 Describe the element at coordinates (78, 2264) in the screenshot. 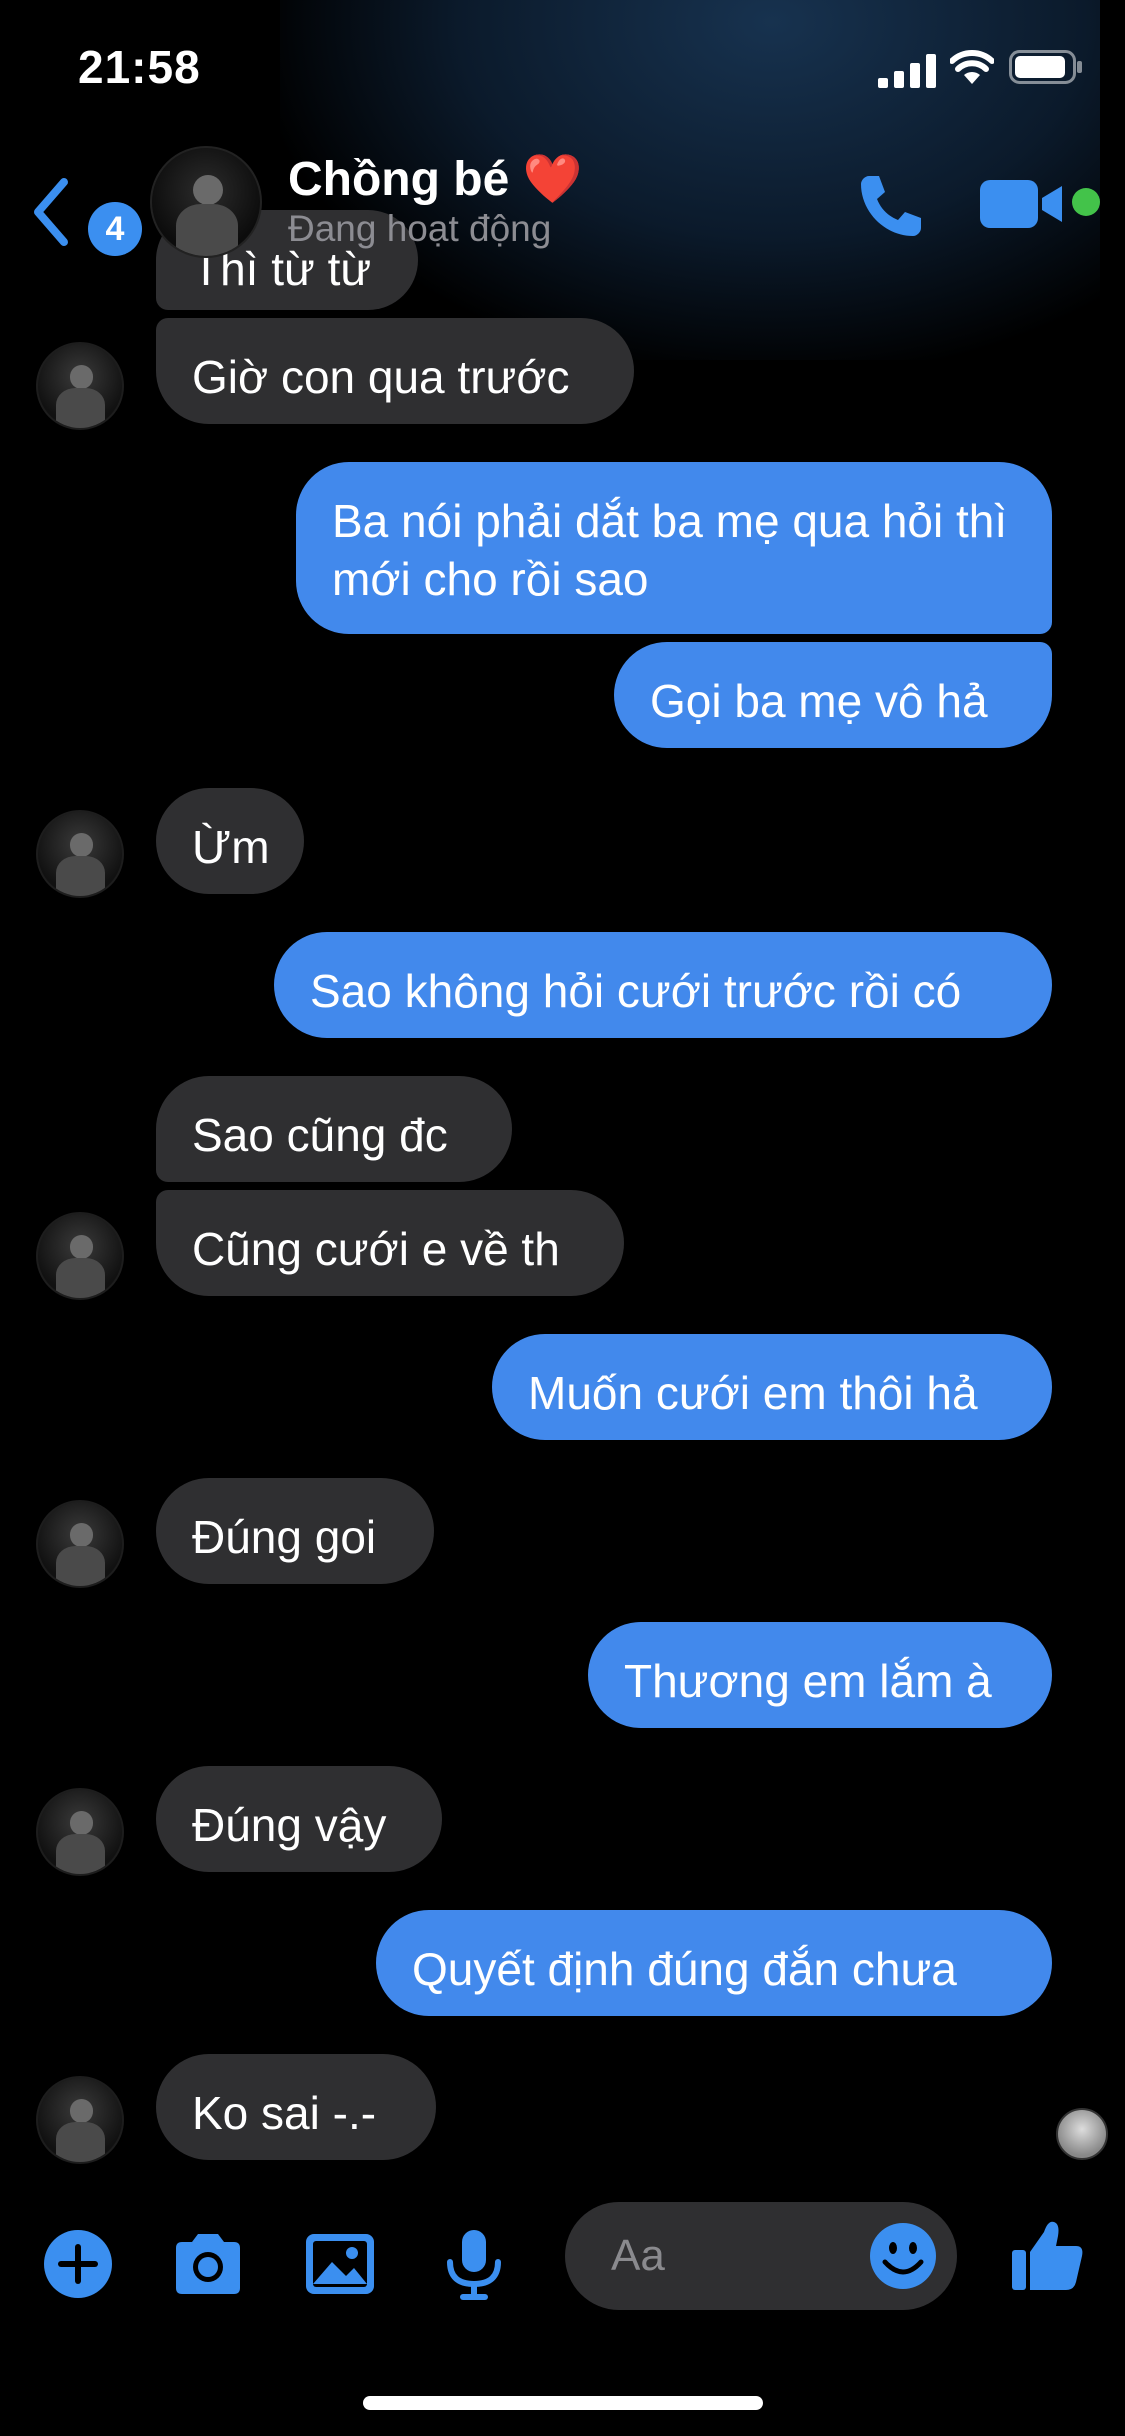

I see `plus-icon` at that location.